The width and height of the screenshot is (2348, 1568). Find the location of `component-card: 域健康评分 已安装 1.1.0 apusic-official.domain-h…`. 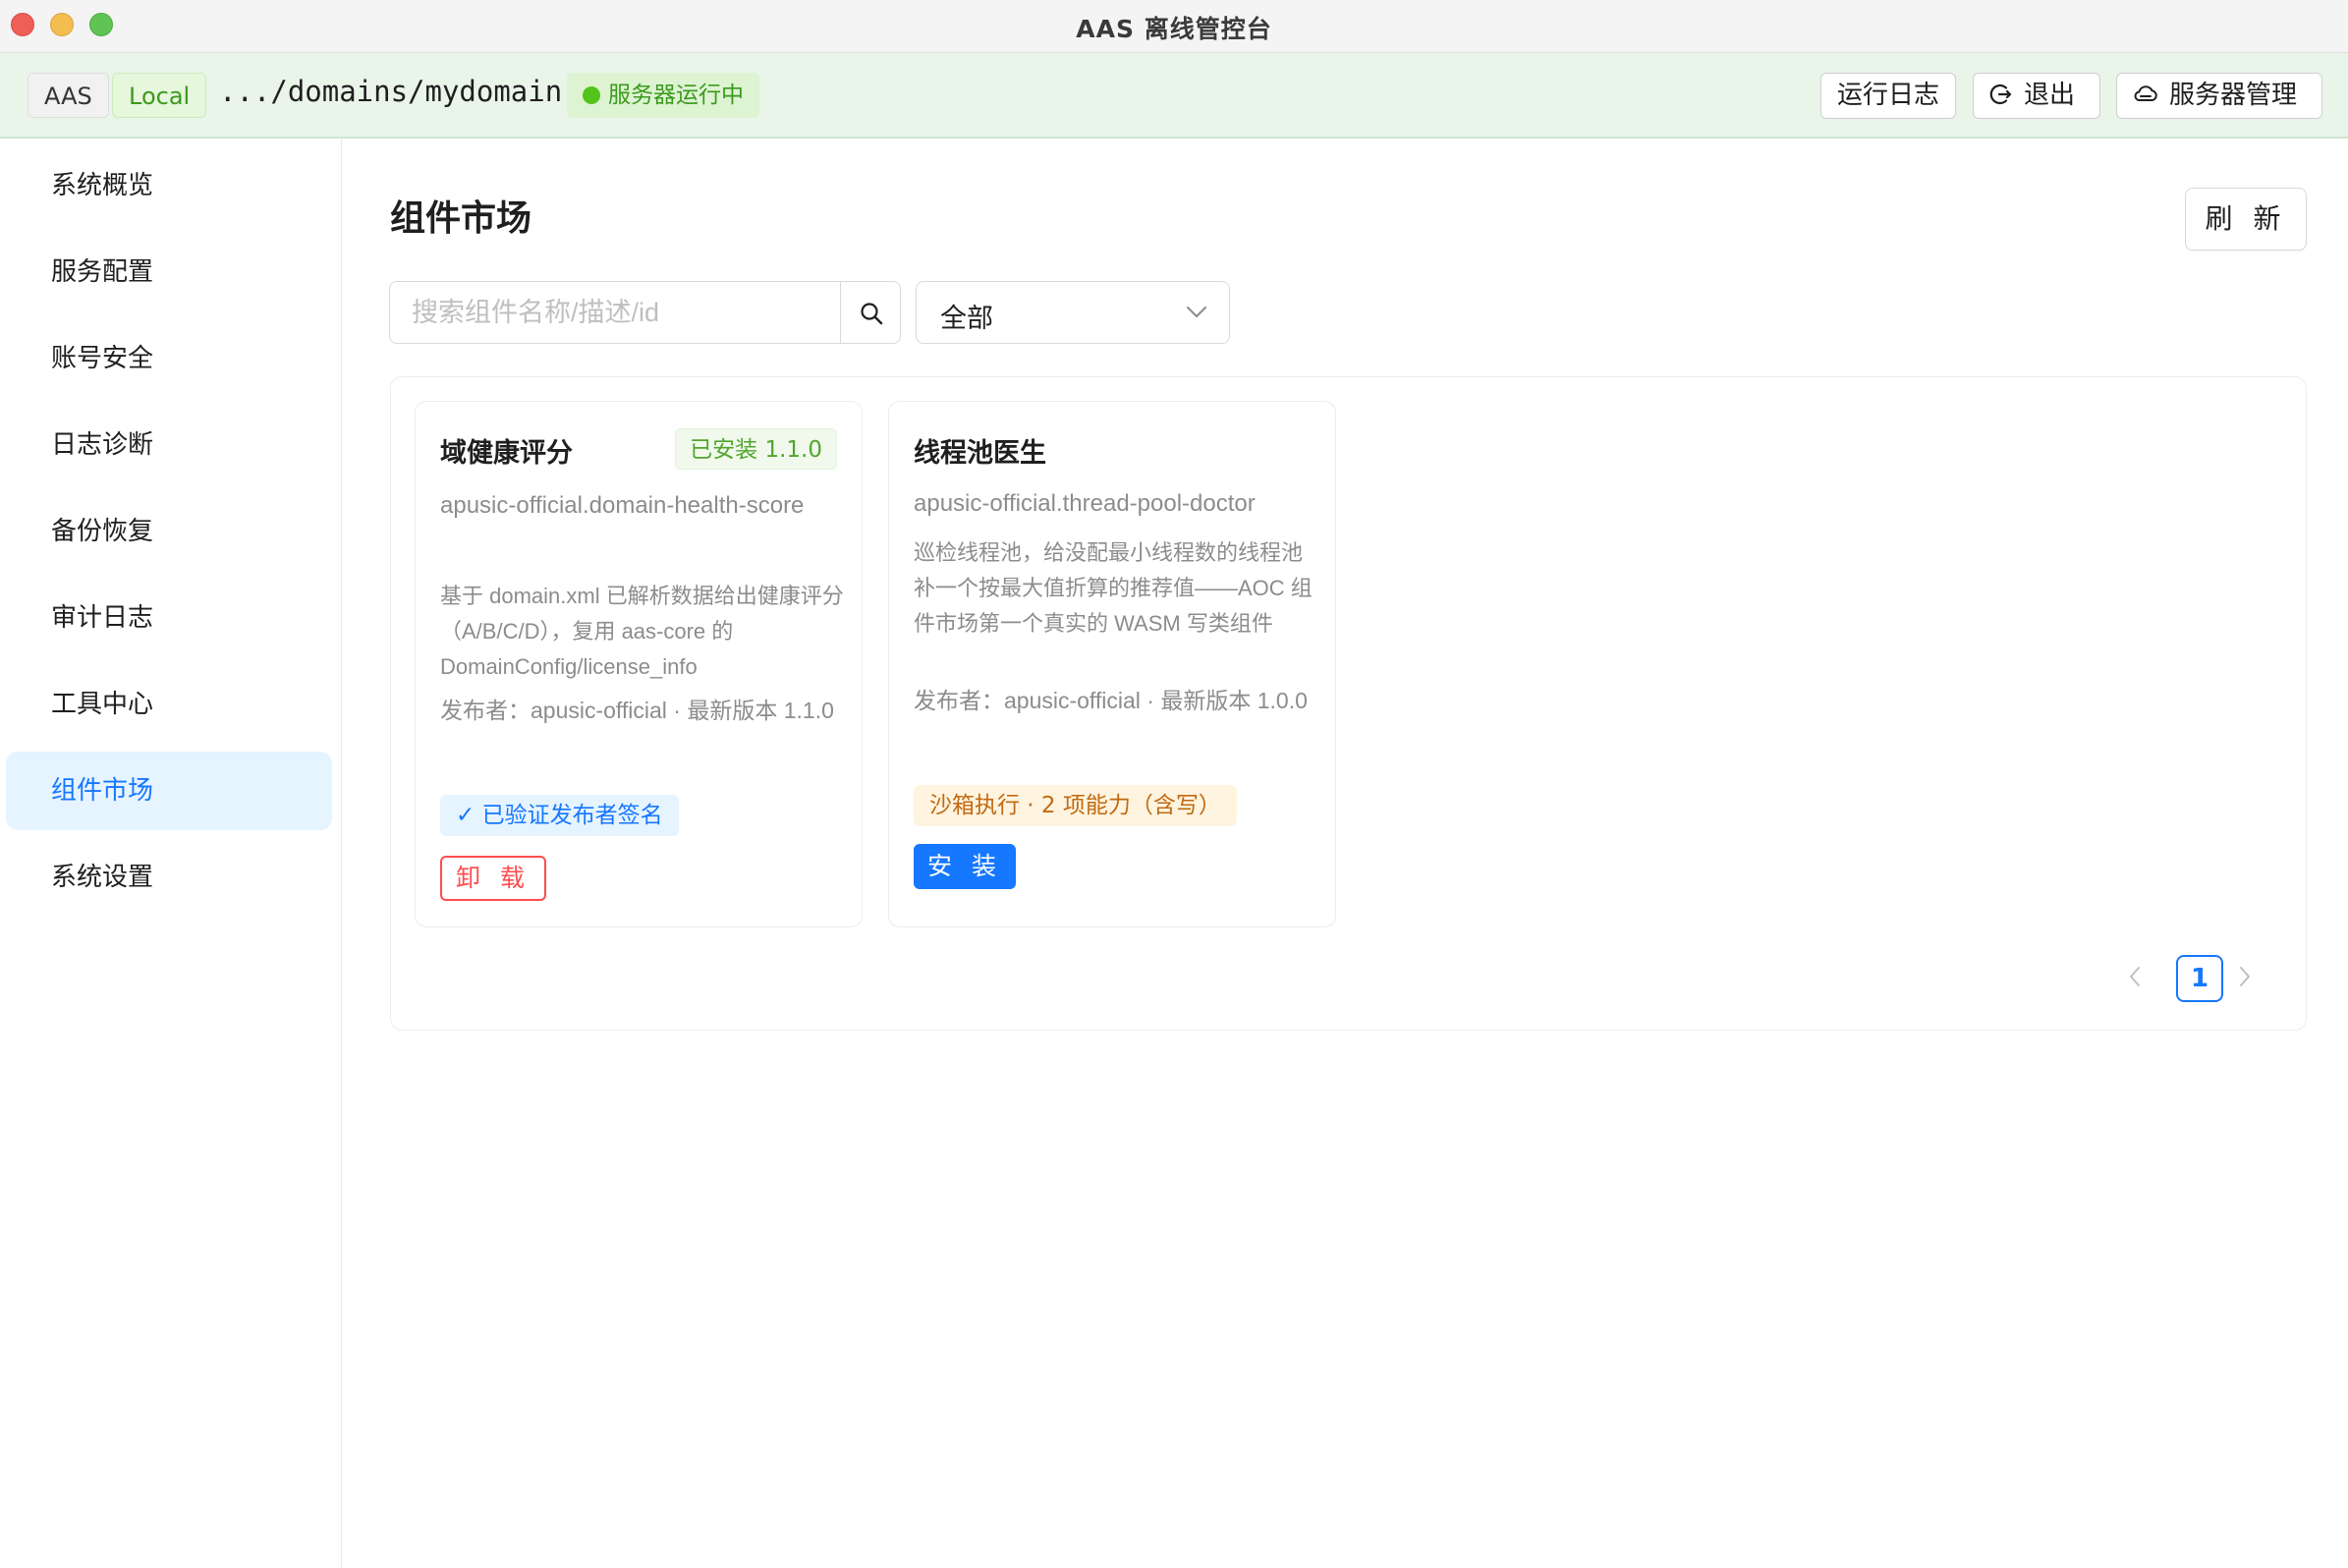

component-card: 域健康评分 已安装 1.1.0 apusic-official.domain-h… is located at coordinates (639, 664).